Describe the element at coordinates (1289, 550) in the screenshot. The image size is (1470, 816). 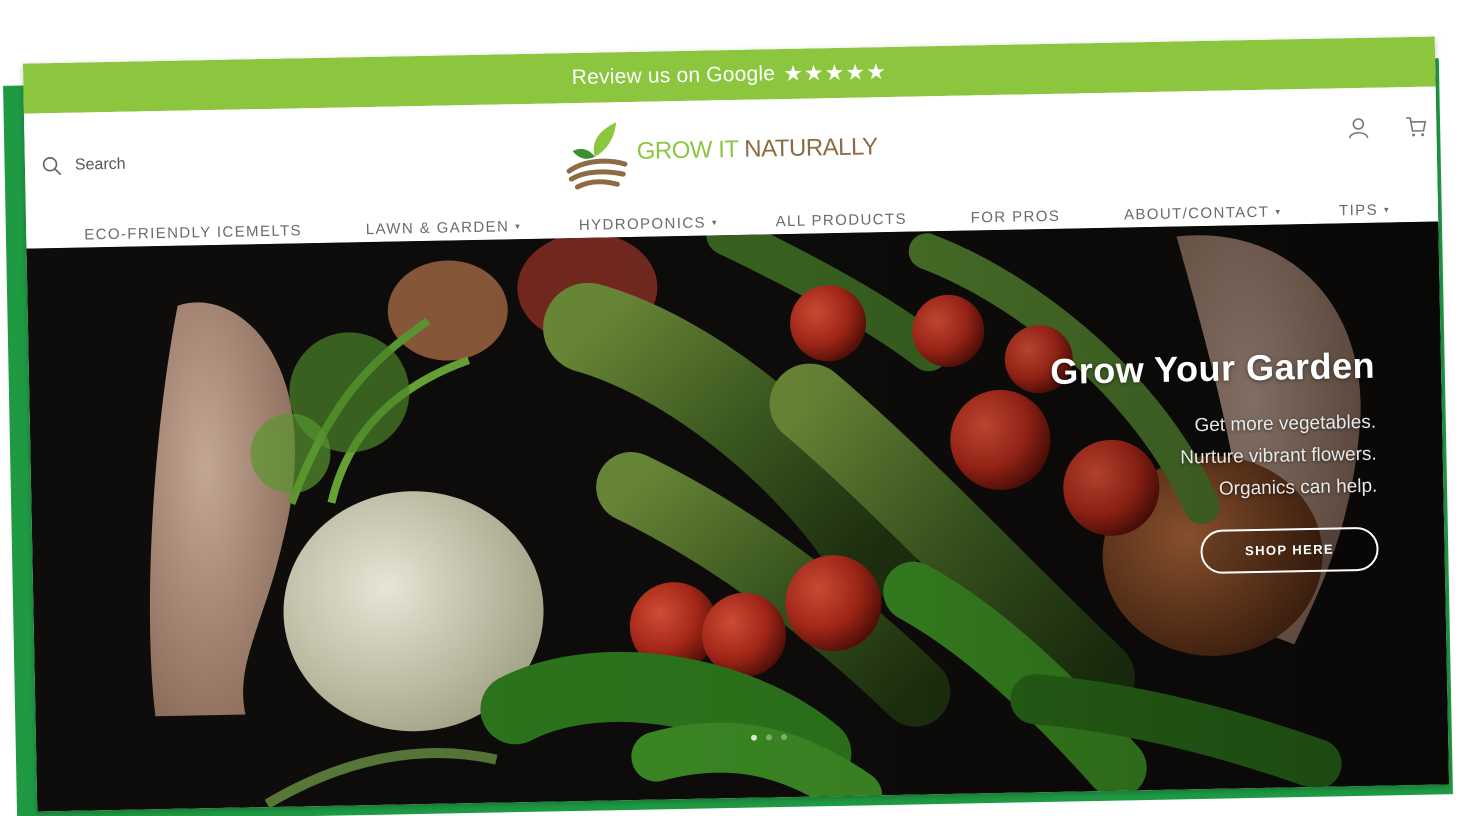
I see `shop-here-button: SHOP HERE` at that location.